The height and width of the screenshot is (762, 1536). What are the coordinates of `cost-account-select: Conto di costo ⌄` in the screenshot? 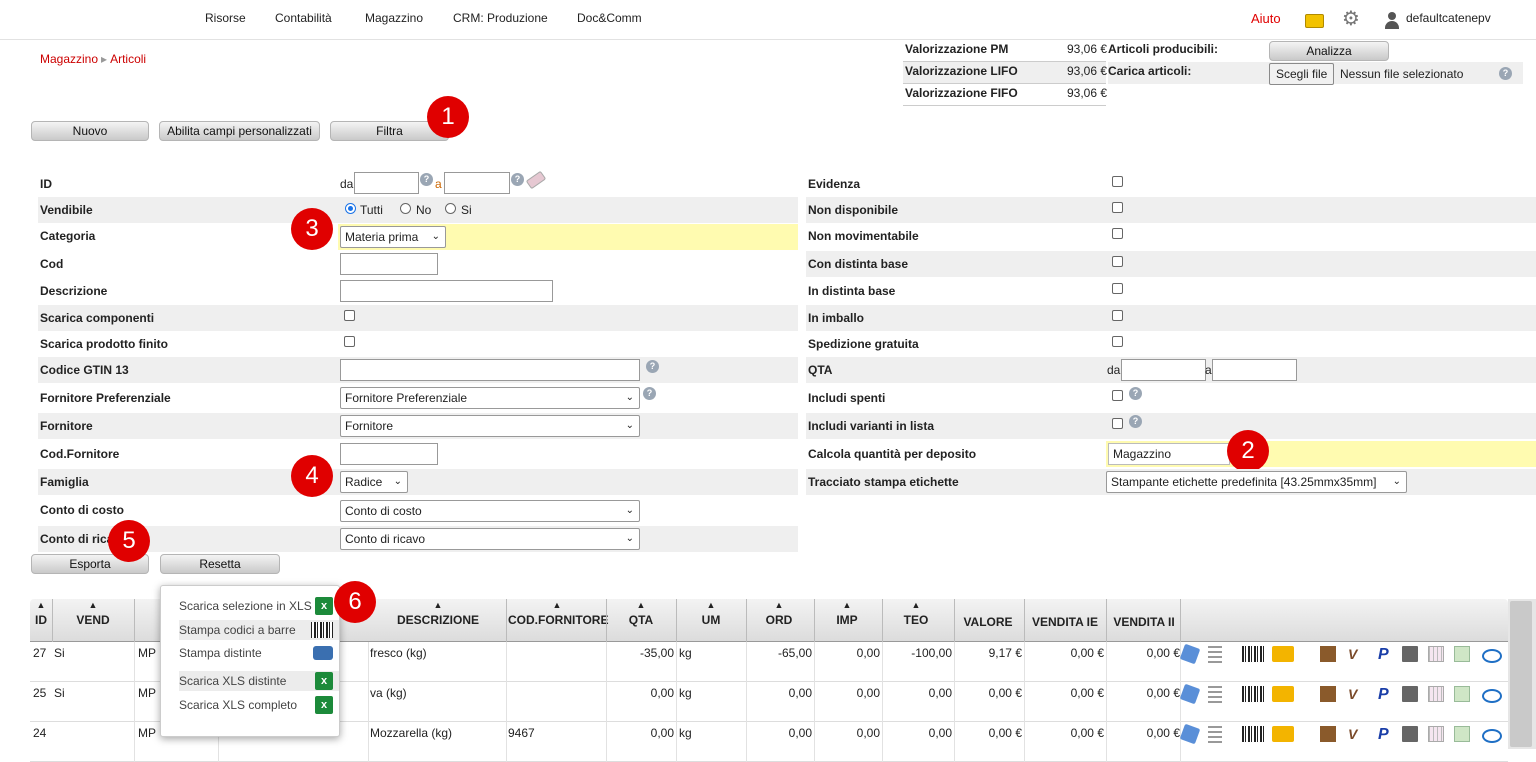 It's located at (490, 511).